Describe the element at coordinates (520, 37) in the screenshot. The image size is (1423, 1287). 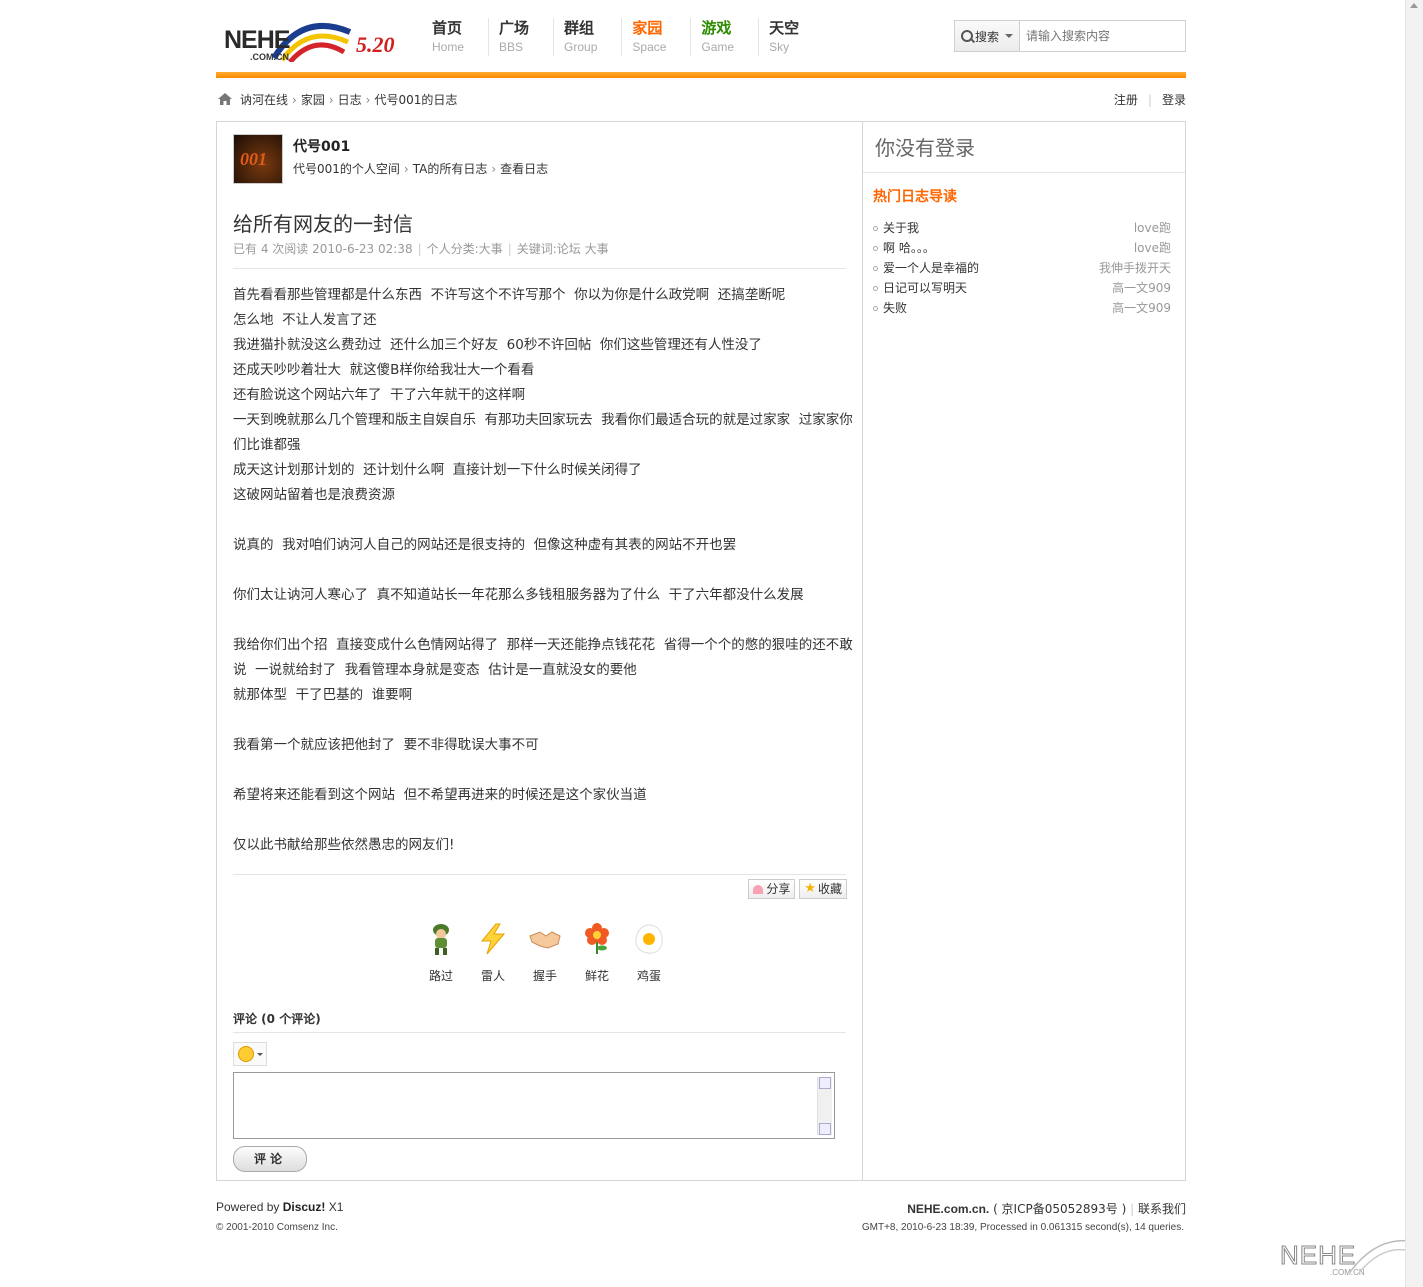
I see `nav-bbs: 广场 BBS` at that location.